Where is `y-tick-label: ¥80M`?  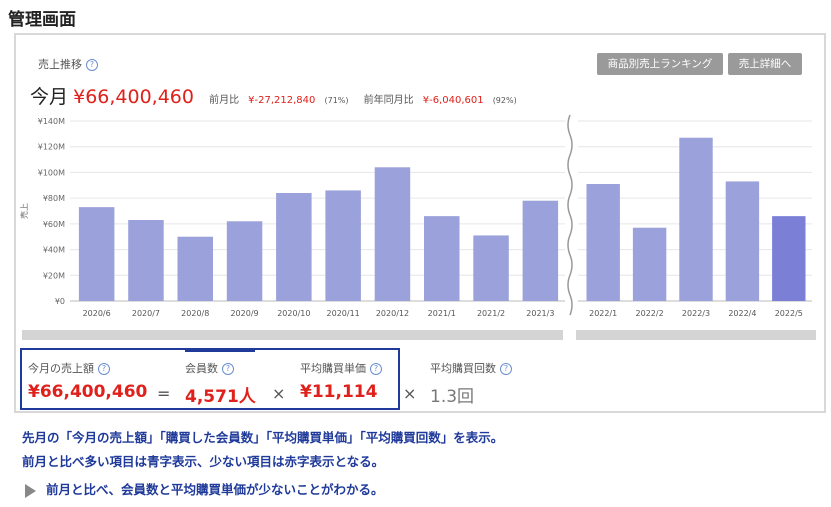
y-tick-label: ¥80M is located at coordinates (54, 198).